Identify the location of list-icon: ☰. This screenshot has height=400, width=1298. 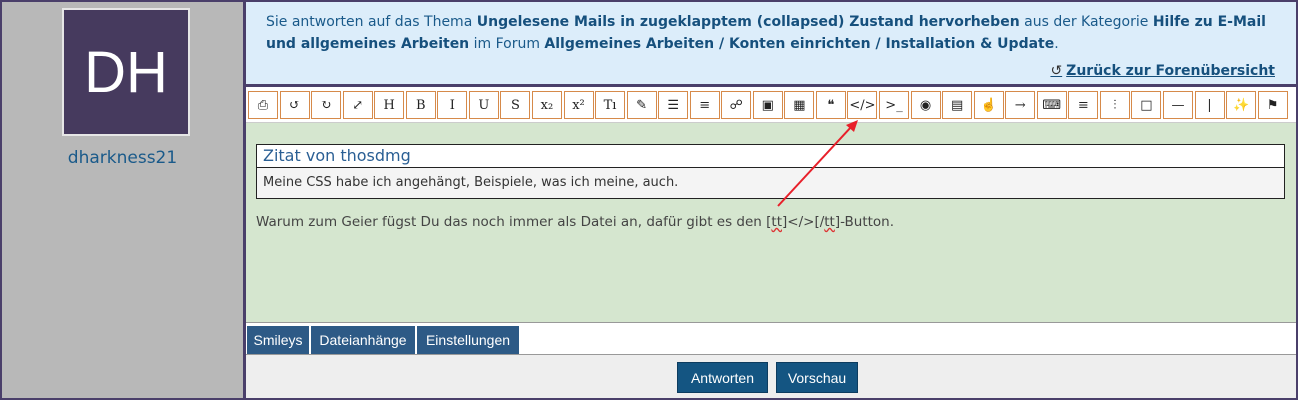
(673, 105).